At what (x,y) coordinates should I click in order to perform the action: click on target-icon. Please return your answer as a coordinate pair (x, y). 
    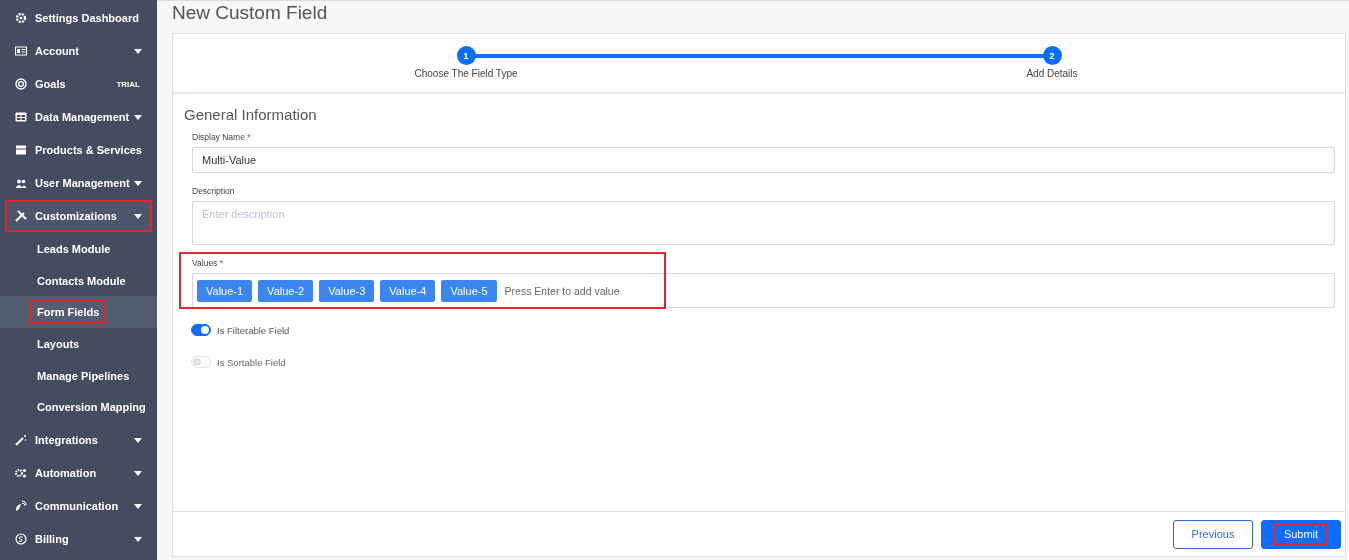
    Looking at the image, I should click on (21, 84).